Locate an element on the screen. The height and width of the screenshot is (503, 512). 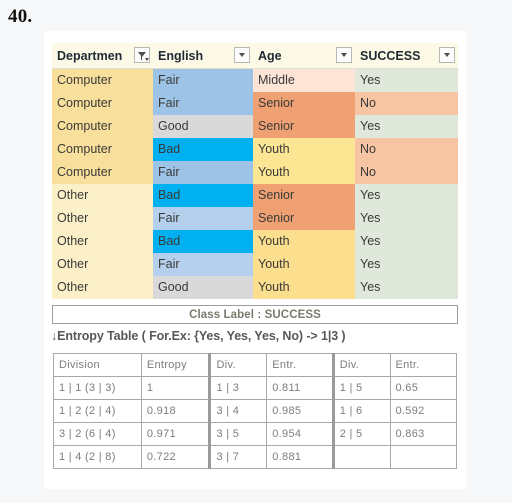
table-row: Other Fair Youth Yes is located at coordinates (255, 264).